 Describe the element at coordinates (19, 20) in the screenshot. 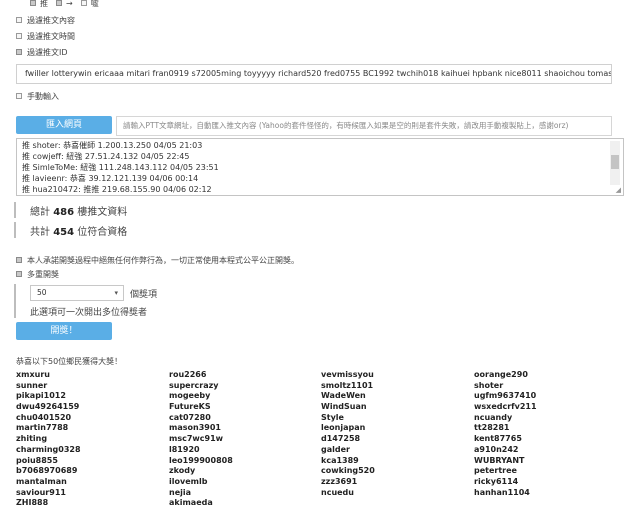

I see `filter-content-checkbox` at that location.